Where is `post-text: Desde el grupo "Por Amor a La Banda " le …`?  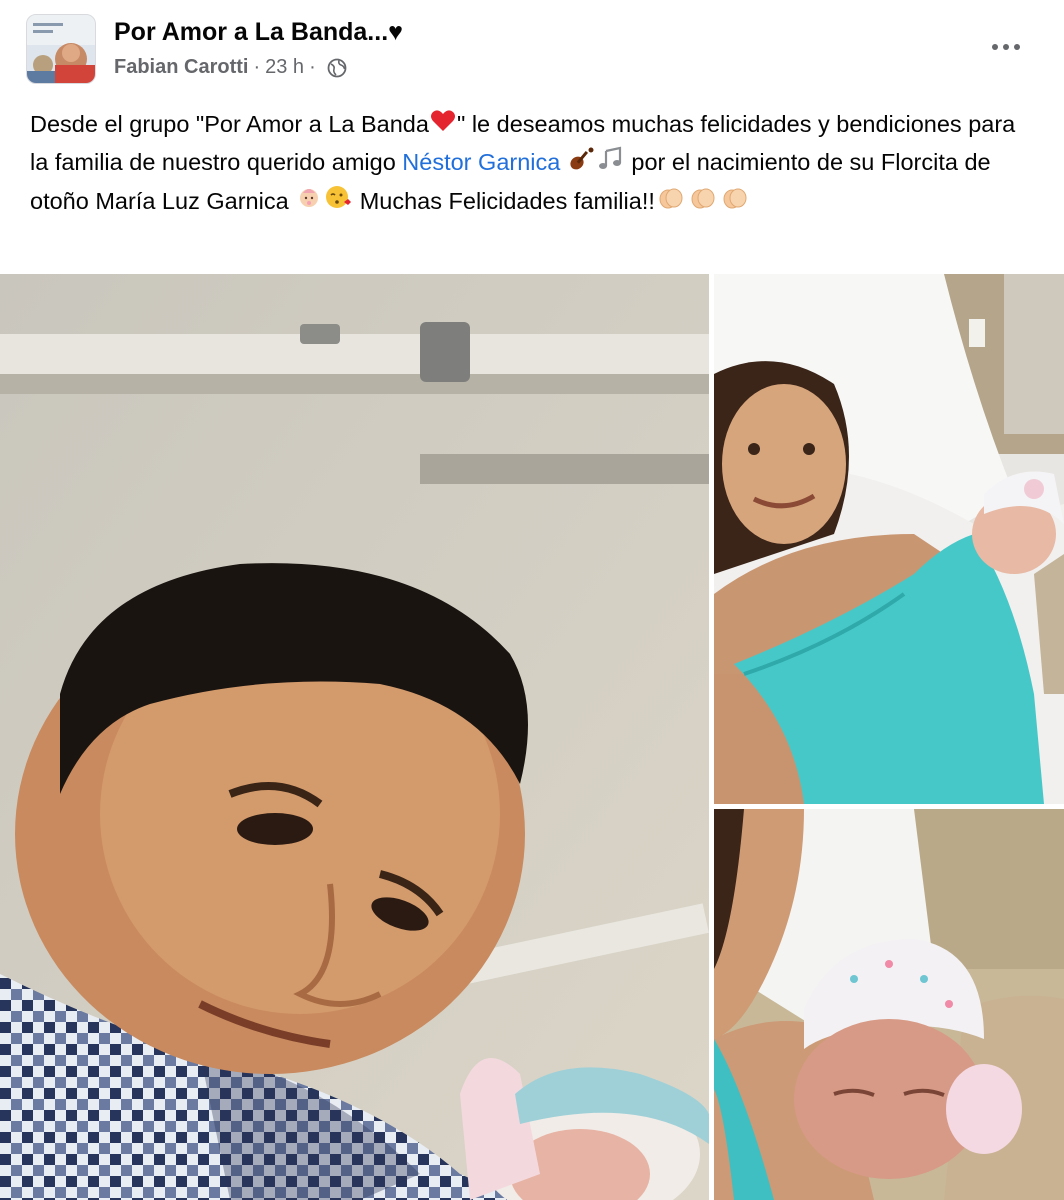
post-text: Desde el grupo "Por Amor a La Banda " le … is located at coordinates (535, 163).